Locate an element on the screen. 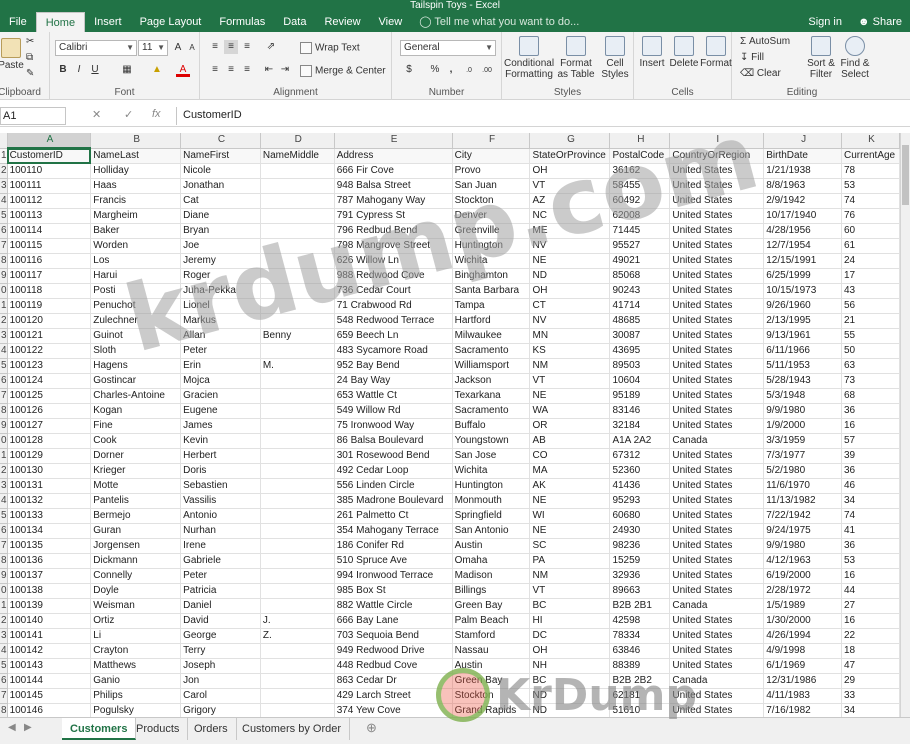  column-title-cell: CurrentAge is located at coordinates (870, 156).